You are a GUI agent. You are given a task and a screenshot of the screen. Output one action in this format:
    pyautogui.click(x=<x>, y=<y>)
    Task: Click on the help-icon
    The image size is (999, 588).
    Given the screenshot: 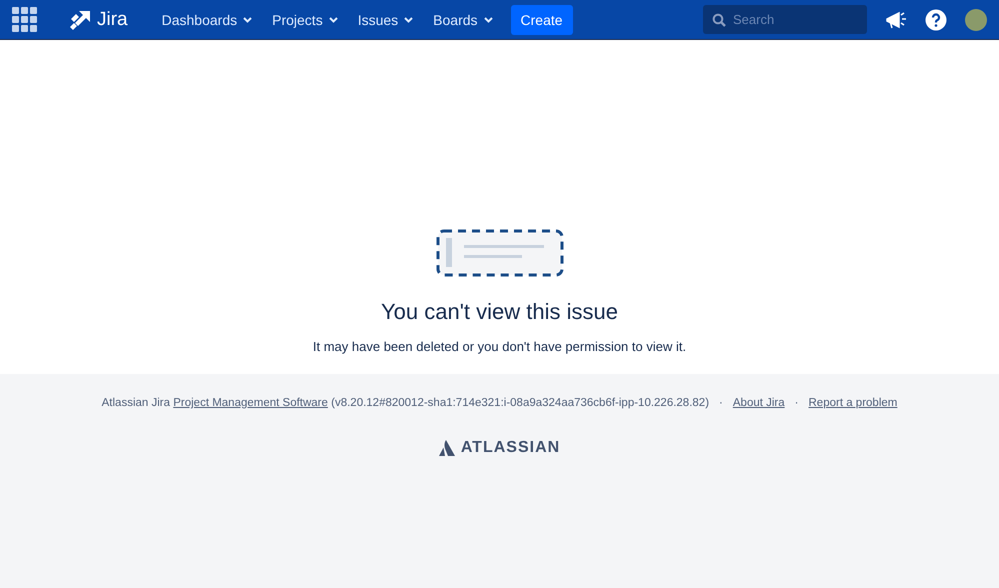 What is the action you would take?
    pyautogui.click(x=936, y=19)
    